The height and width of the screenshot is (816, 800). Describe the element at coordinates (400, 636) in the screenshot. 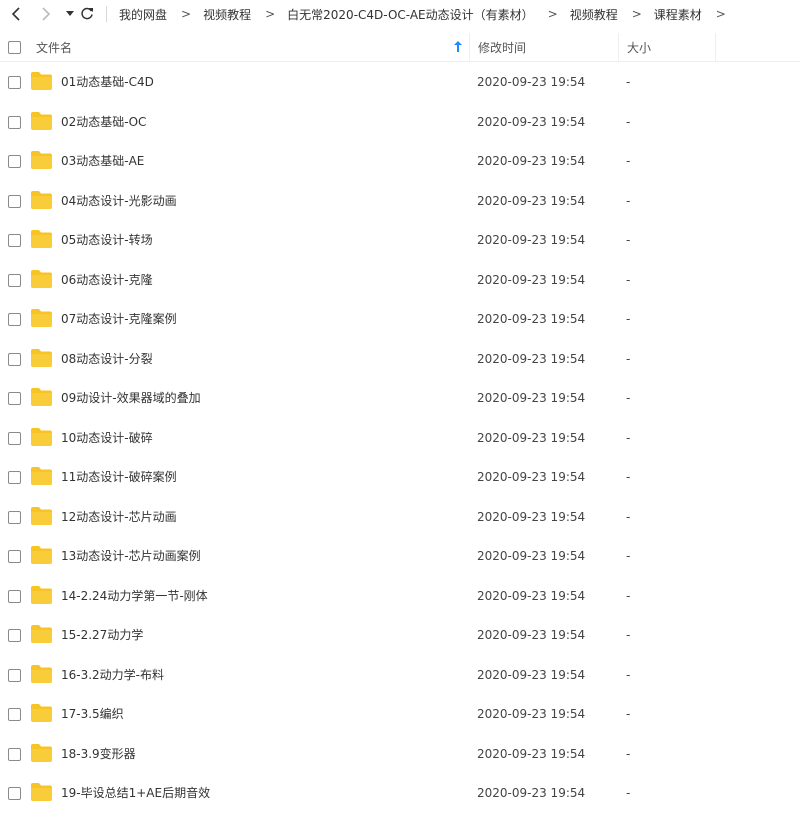

I see `table-row: 15-2.27动力学 2020-09-23 19:54 -` at that location.